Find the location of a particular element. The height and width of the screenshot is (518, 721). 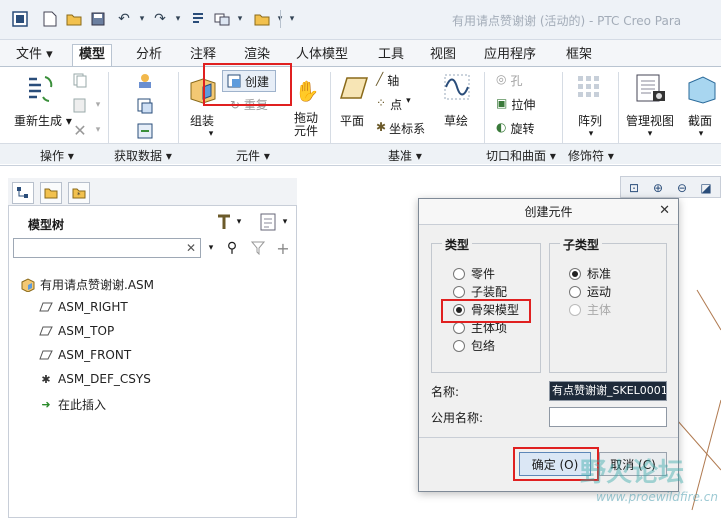

axis-icon: ╱ is located at coordinates (380, 79).